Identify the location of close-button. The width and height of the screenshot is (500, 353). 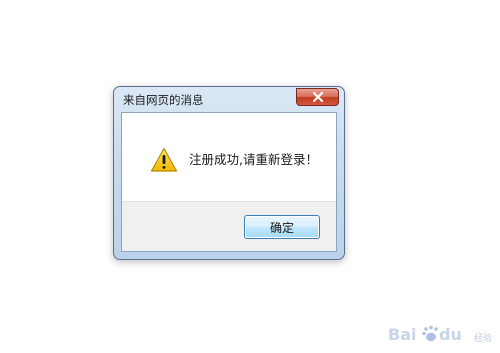
(317, 97).